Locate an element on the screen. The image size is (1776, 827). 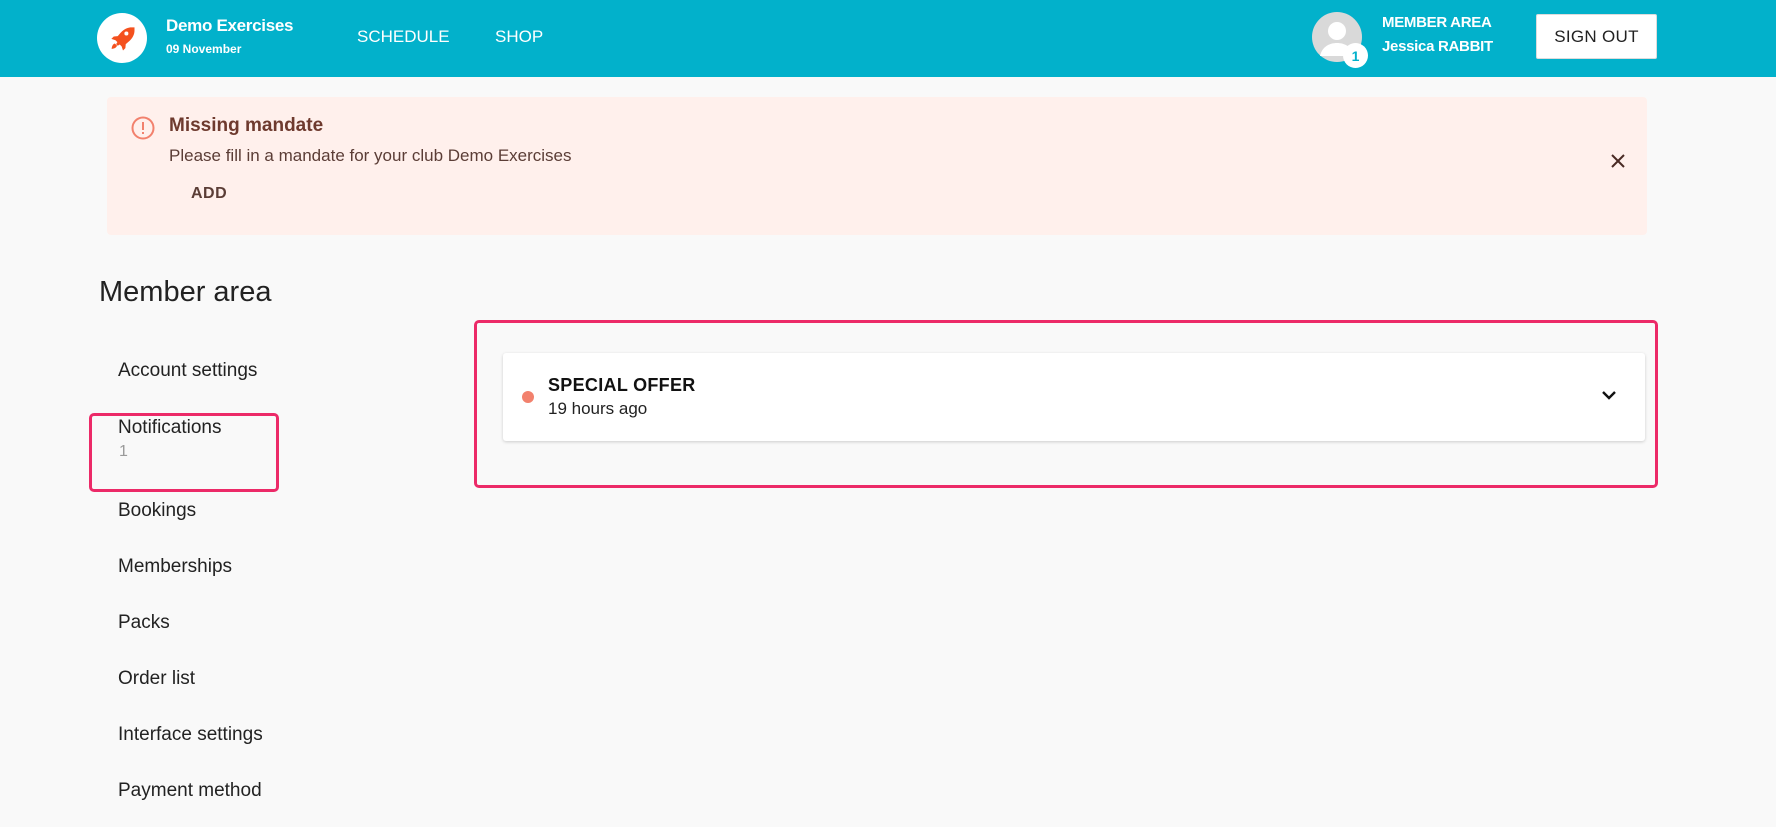
sidebar-item-packs: Packs is located at coordinates (144, 623).